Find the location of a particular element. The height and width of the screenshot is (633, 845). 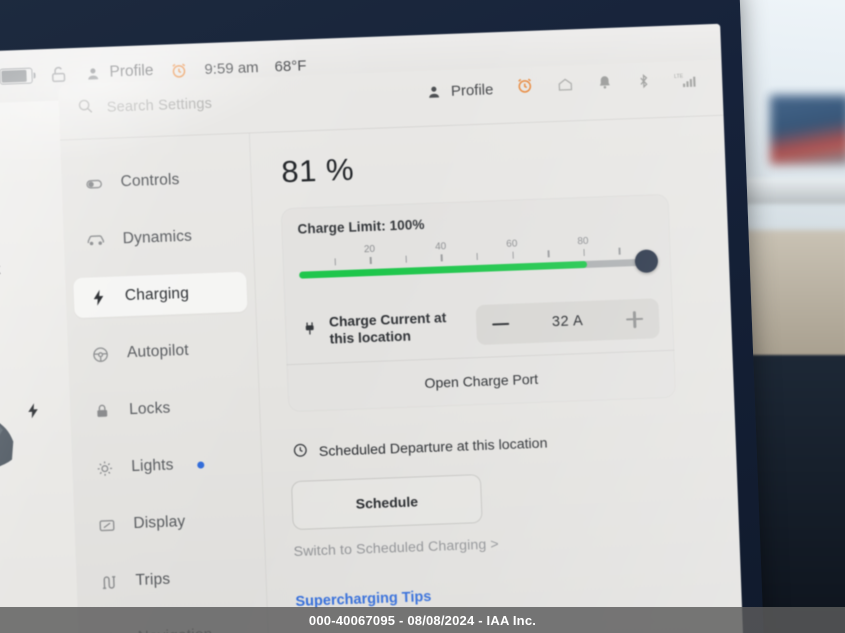

sidebar-item-dynamics: Dynamics is located at coordinates (158, 238).